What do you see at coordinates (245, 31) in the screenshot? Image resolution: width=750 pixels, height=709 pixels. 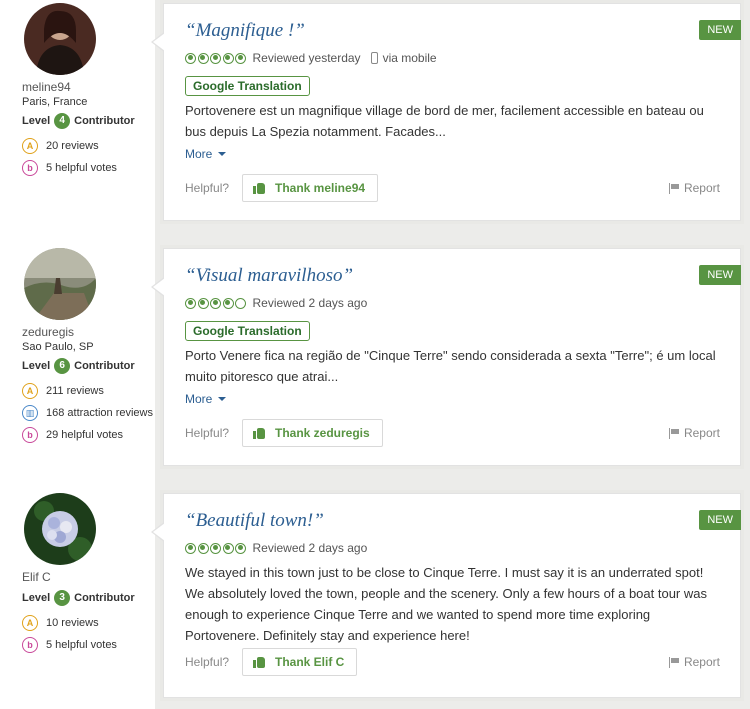 I see `review-title: “Magnifique !”` at bounding box center [245, 31].